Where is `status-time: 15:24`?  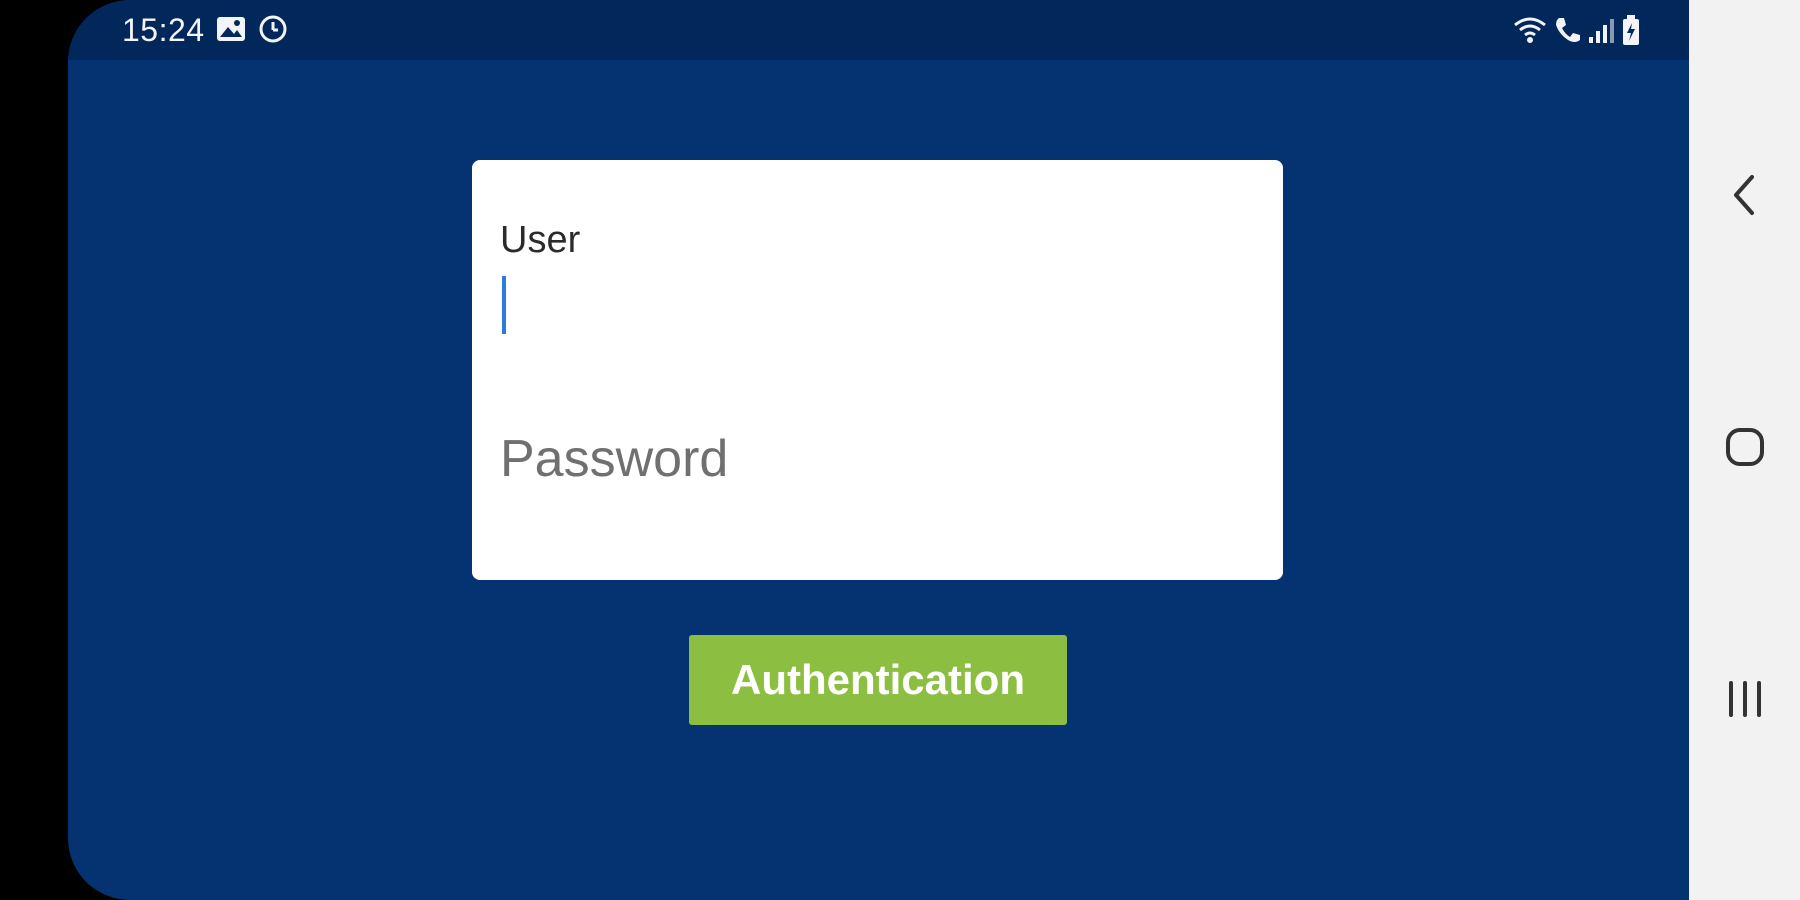 status-time: 15:24 is located at coordinates (163, 30).